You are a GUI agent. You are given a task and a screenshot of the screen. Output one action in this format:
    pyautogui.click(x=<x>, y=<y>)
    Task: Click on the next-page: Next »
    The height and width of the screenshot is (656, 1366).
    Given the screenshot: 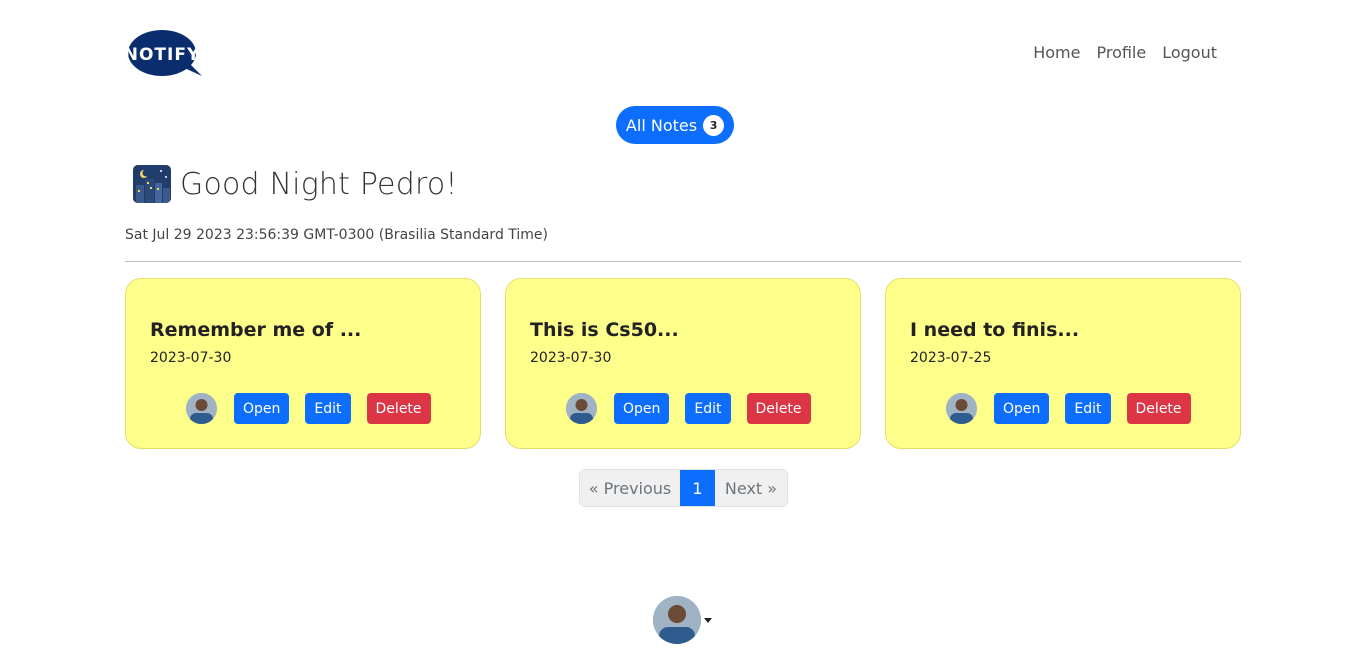 What is the action you would take?
    pyautogui.click(x=751, y=488)
    